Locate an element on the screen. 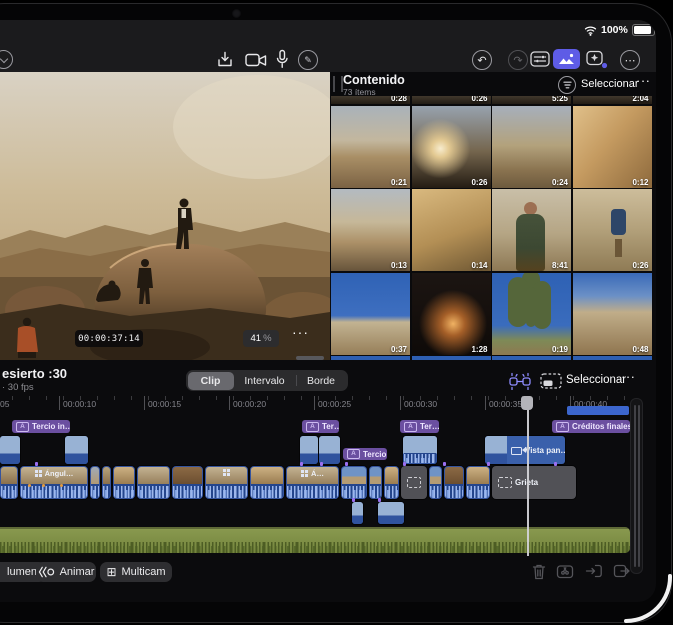 This screenshot has width=673, height=625. timeline-clip: Grieta is located at coordinates (534, 482).